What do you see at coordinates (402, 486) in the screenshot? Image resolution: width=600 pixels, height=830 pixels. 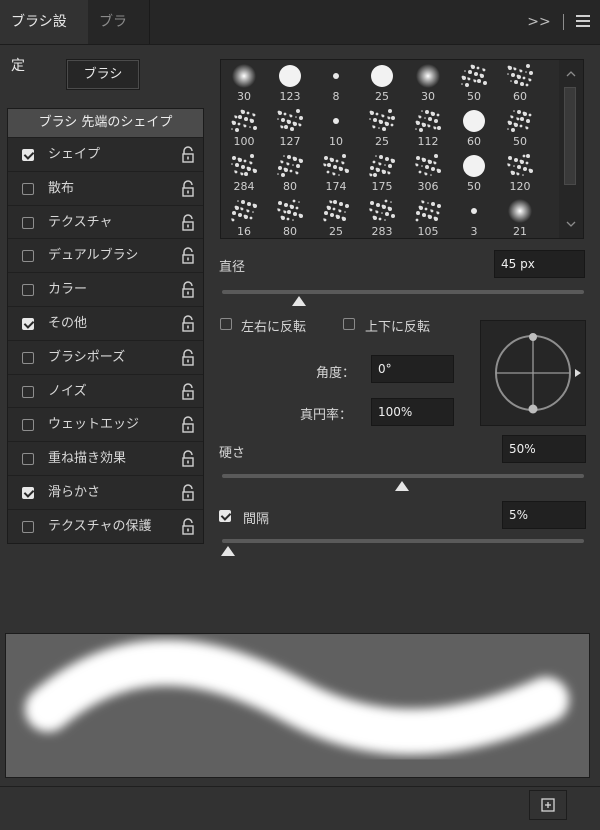 I see `hardness-slider-thumb` at bounding box center [402, 486].